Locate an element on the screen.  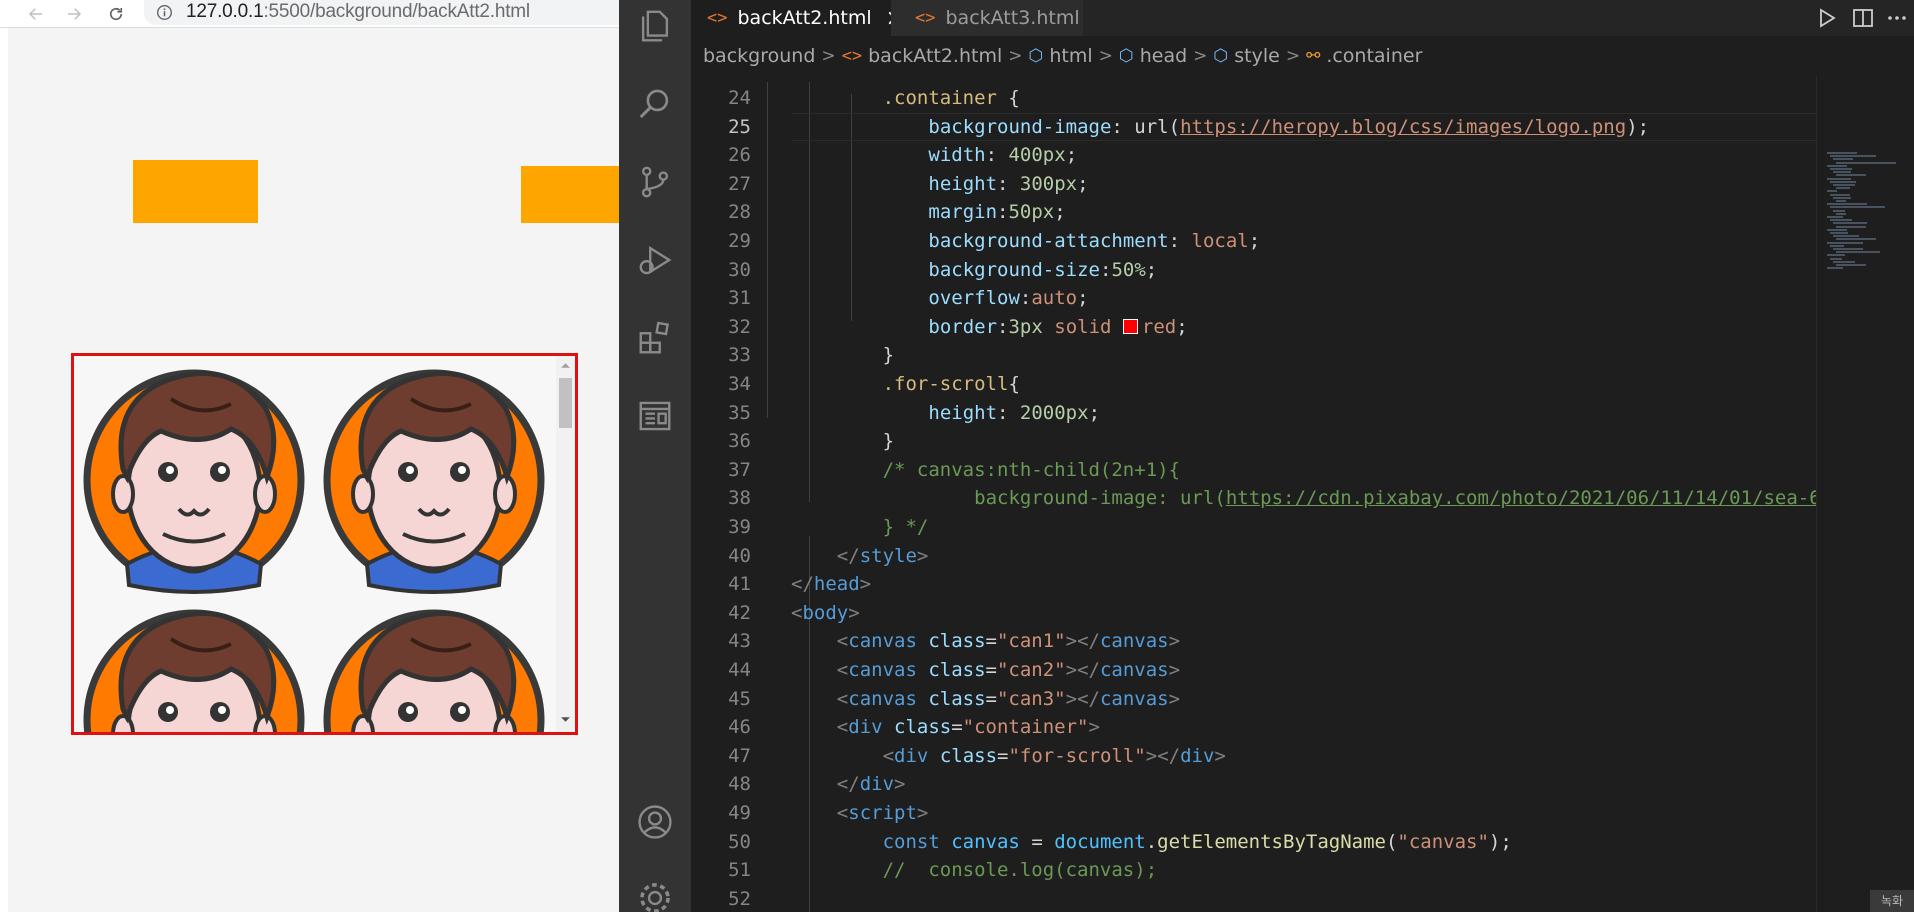
code-line: 37 /* canvas:nth-child(2n+1){ is located at coordinates (1253, 470).